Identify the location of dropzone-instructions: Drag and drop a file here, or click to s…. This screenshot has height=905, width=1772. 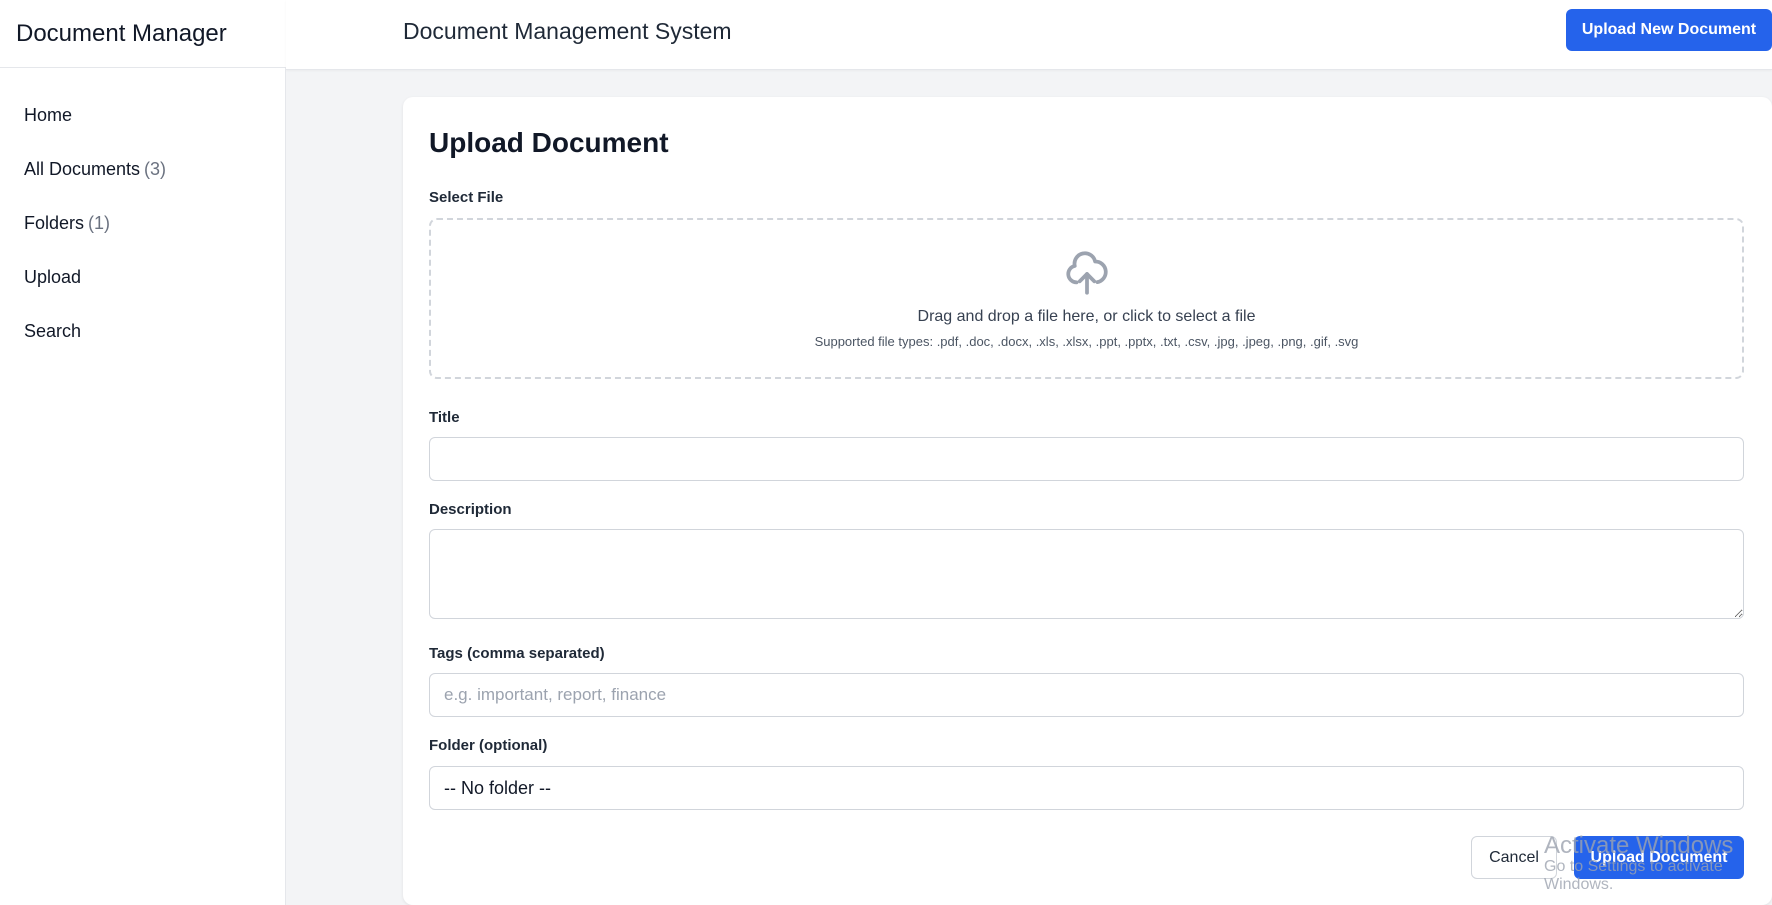
(1086, 316).